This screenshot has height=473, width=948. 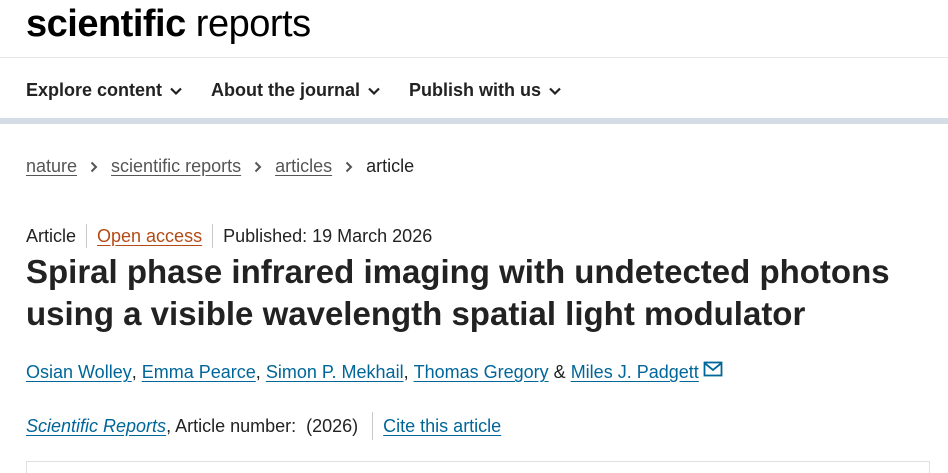 I want to click on author-link: Osian Wolley, so click(x=79, y=372).